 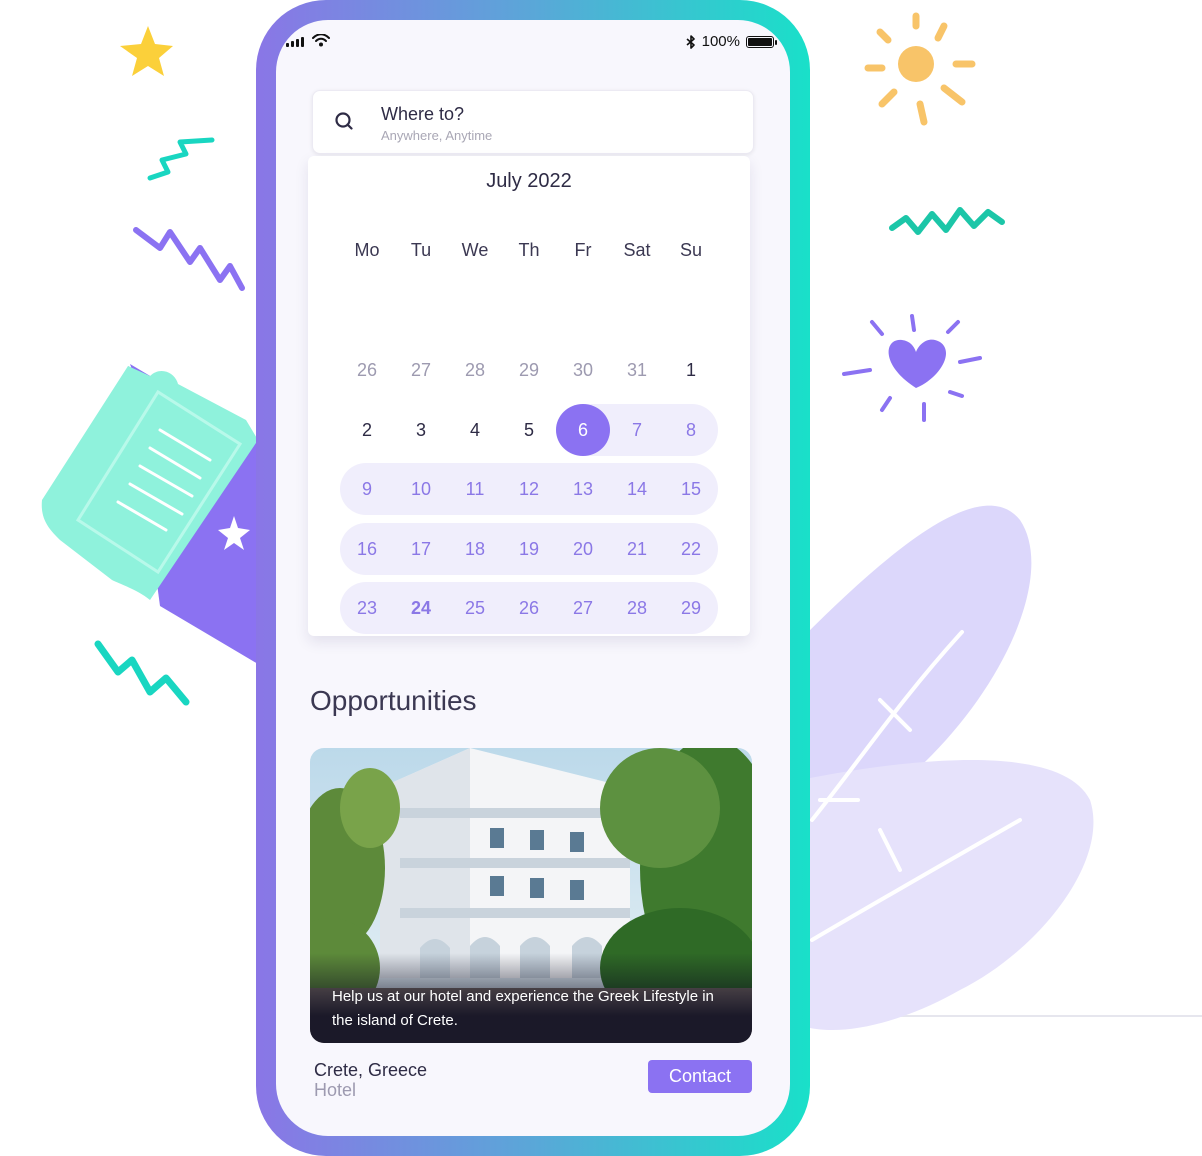 What do you see at coordinates (583, 250) in the screenshot?
I see `weekday-label: Fr` at bounding box center [583, 250].